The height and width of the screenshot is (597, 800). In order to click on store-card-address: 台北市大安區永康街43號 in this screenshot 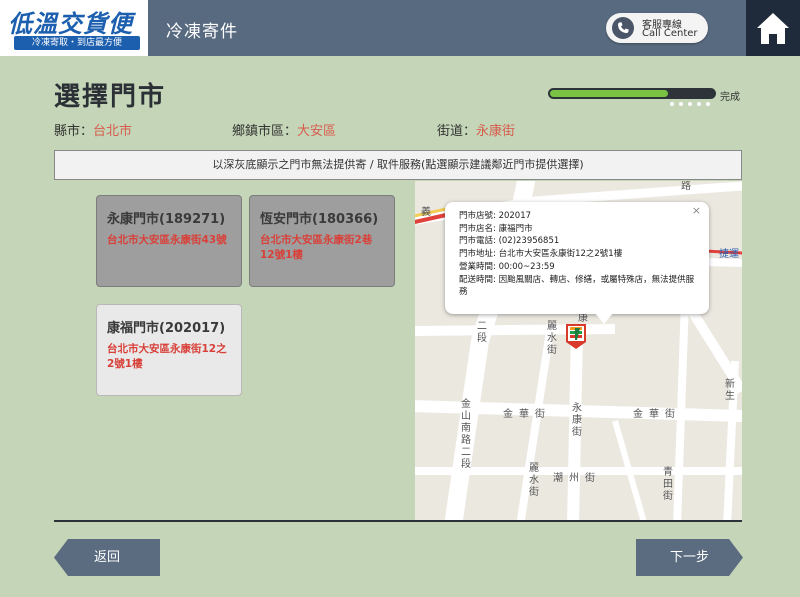, I will do `click(167, 240)`.